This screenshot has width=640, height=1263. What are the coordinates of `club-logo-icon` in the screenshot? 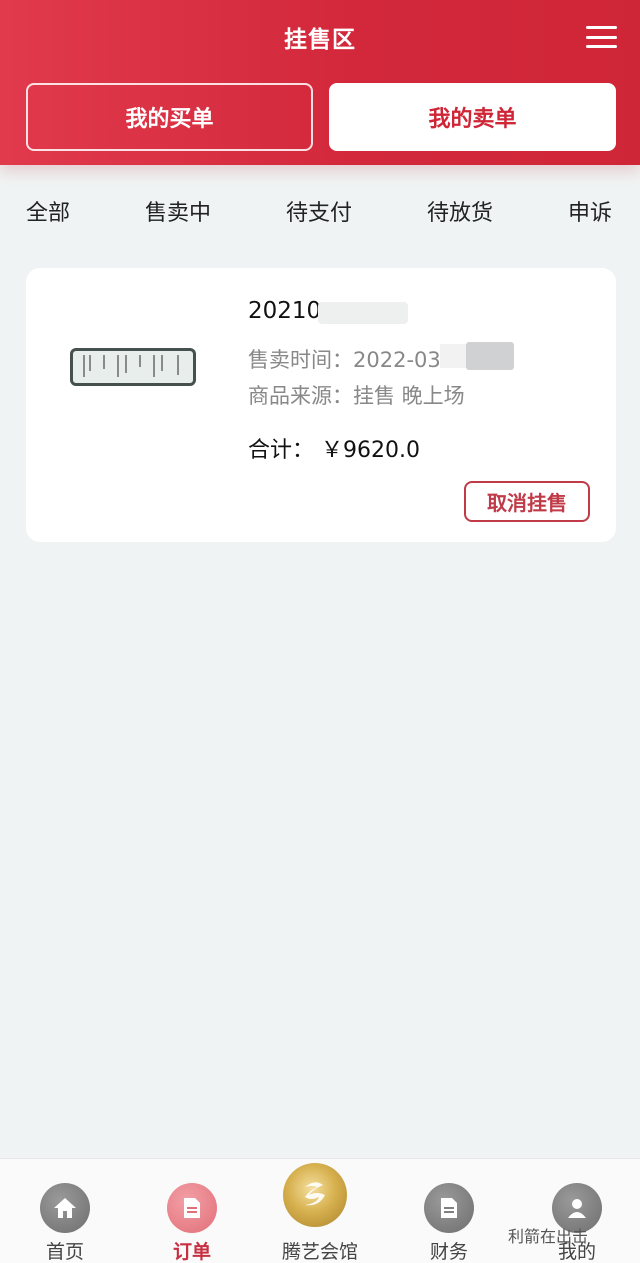 It's located at (315, 1195).